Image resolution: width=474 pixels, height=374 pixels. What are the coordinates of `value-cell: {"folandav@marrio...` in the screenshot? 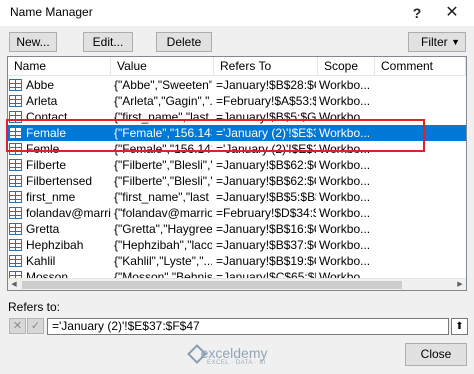 It's located at (163, 213).